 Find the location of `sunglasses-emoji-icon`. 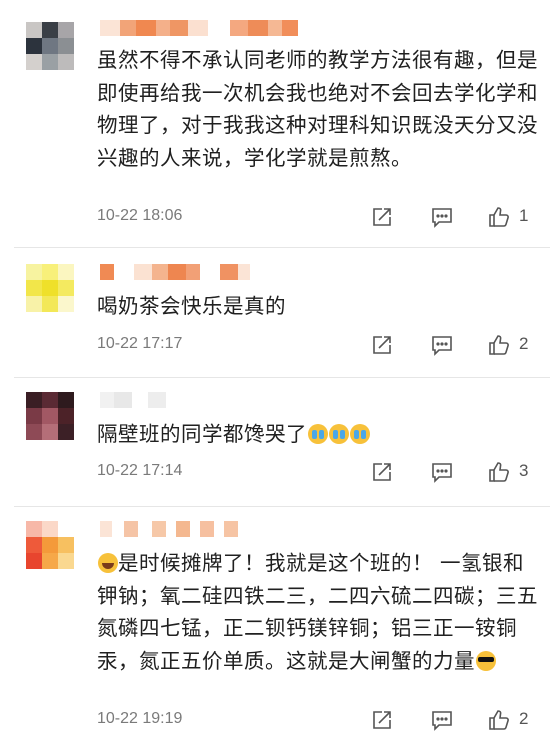

sunglasses-emoji-icon is located at coordinates (486, 660).